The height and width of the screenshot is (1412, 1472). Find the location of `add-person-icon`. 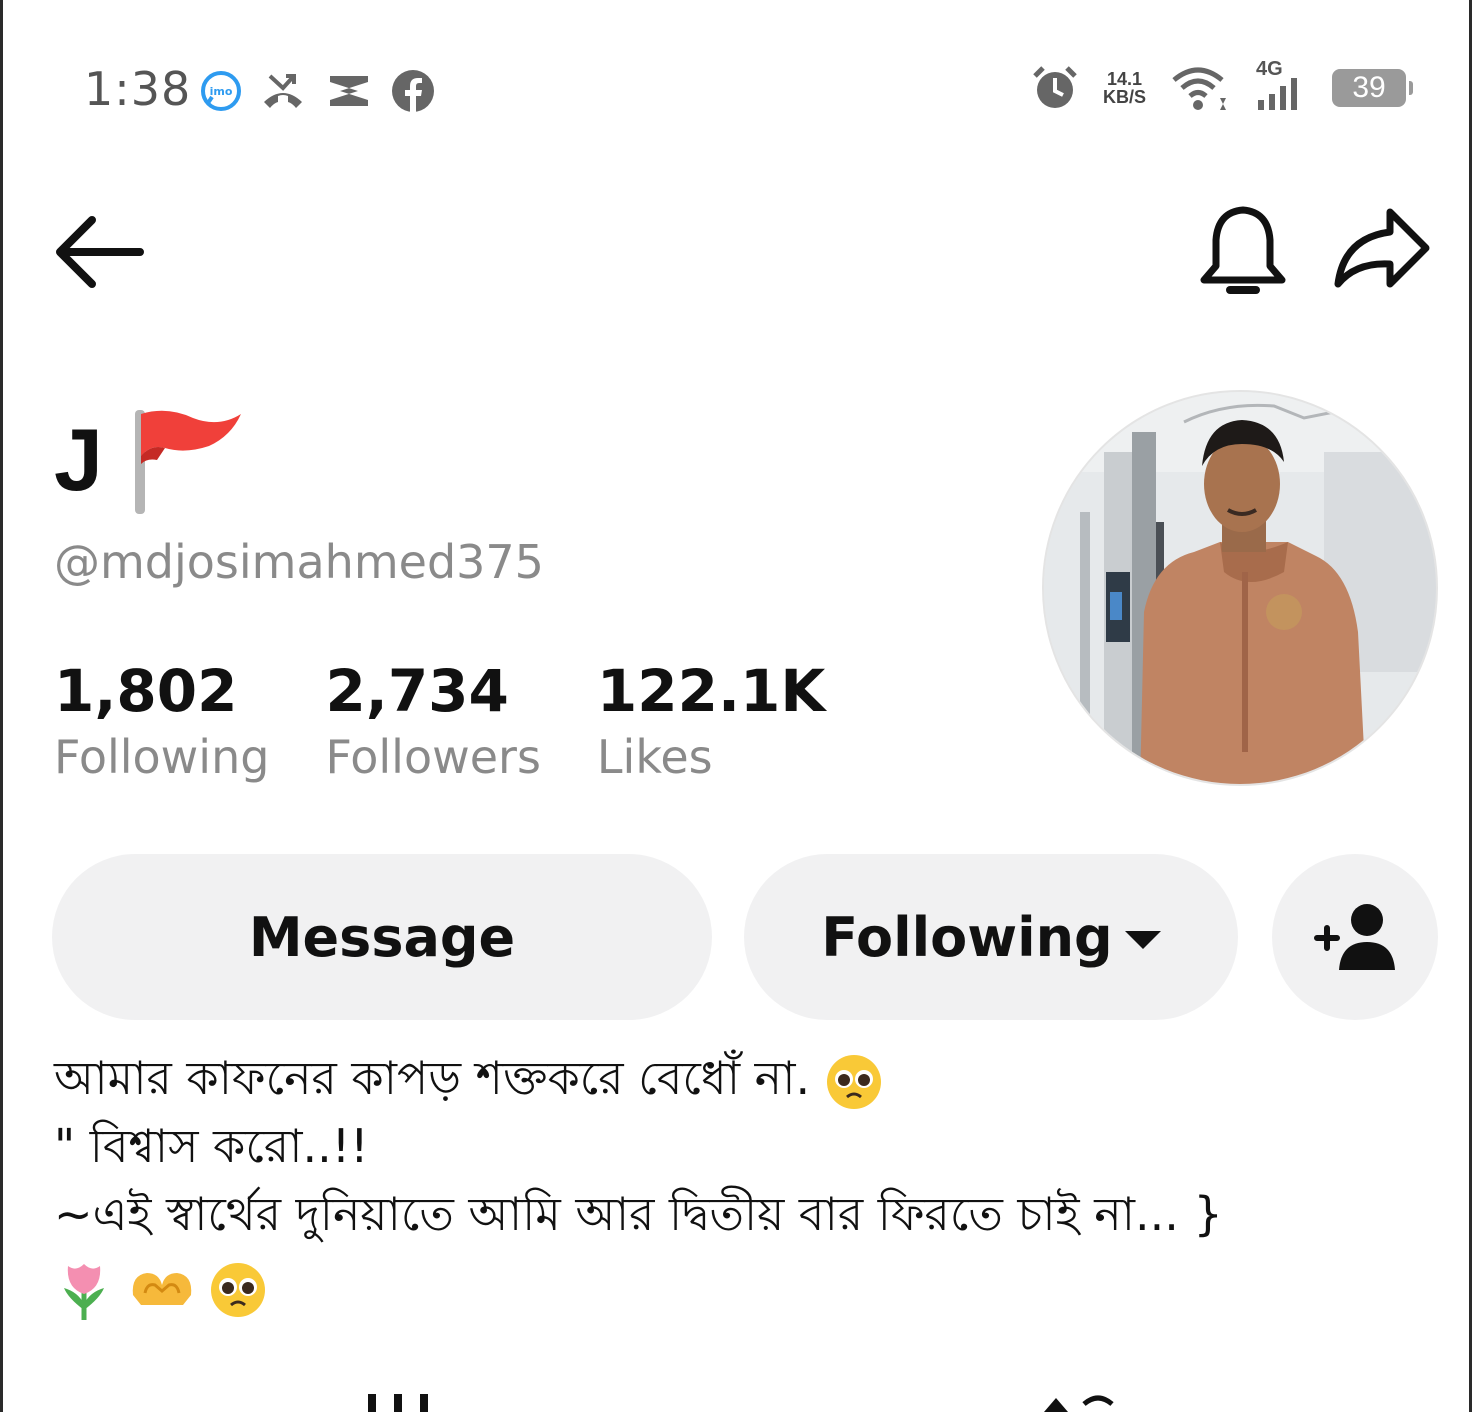

add-person-icon is located at coordinates (1354, 937).